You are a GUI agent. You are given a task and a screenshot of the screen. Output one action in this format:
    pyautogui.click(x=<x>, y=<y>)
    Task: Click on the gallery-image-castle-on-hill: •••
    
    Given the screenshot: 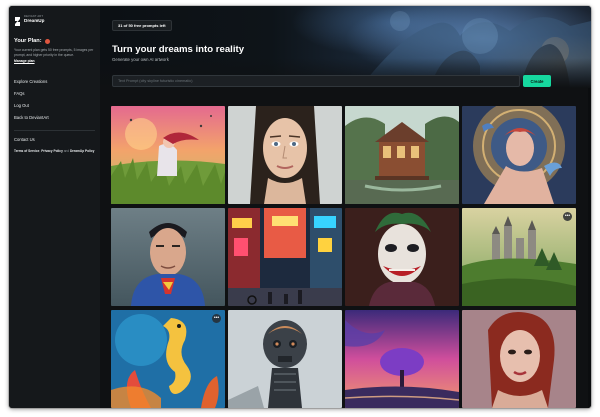 What is the action you would take?
    pyautogui.click(x=519, y=257)
    